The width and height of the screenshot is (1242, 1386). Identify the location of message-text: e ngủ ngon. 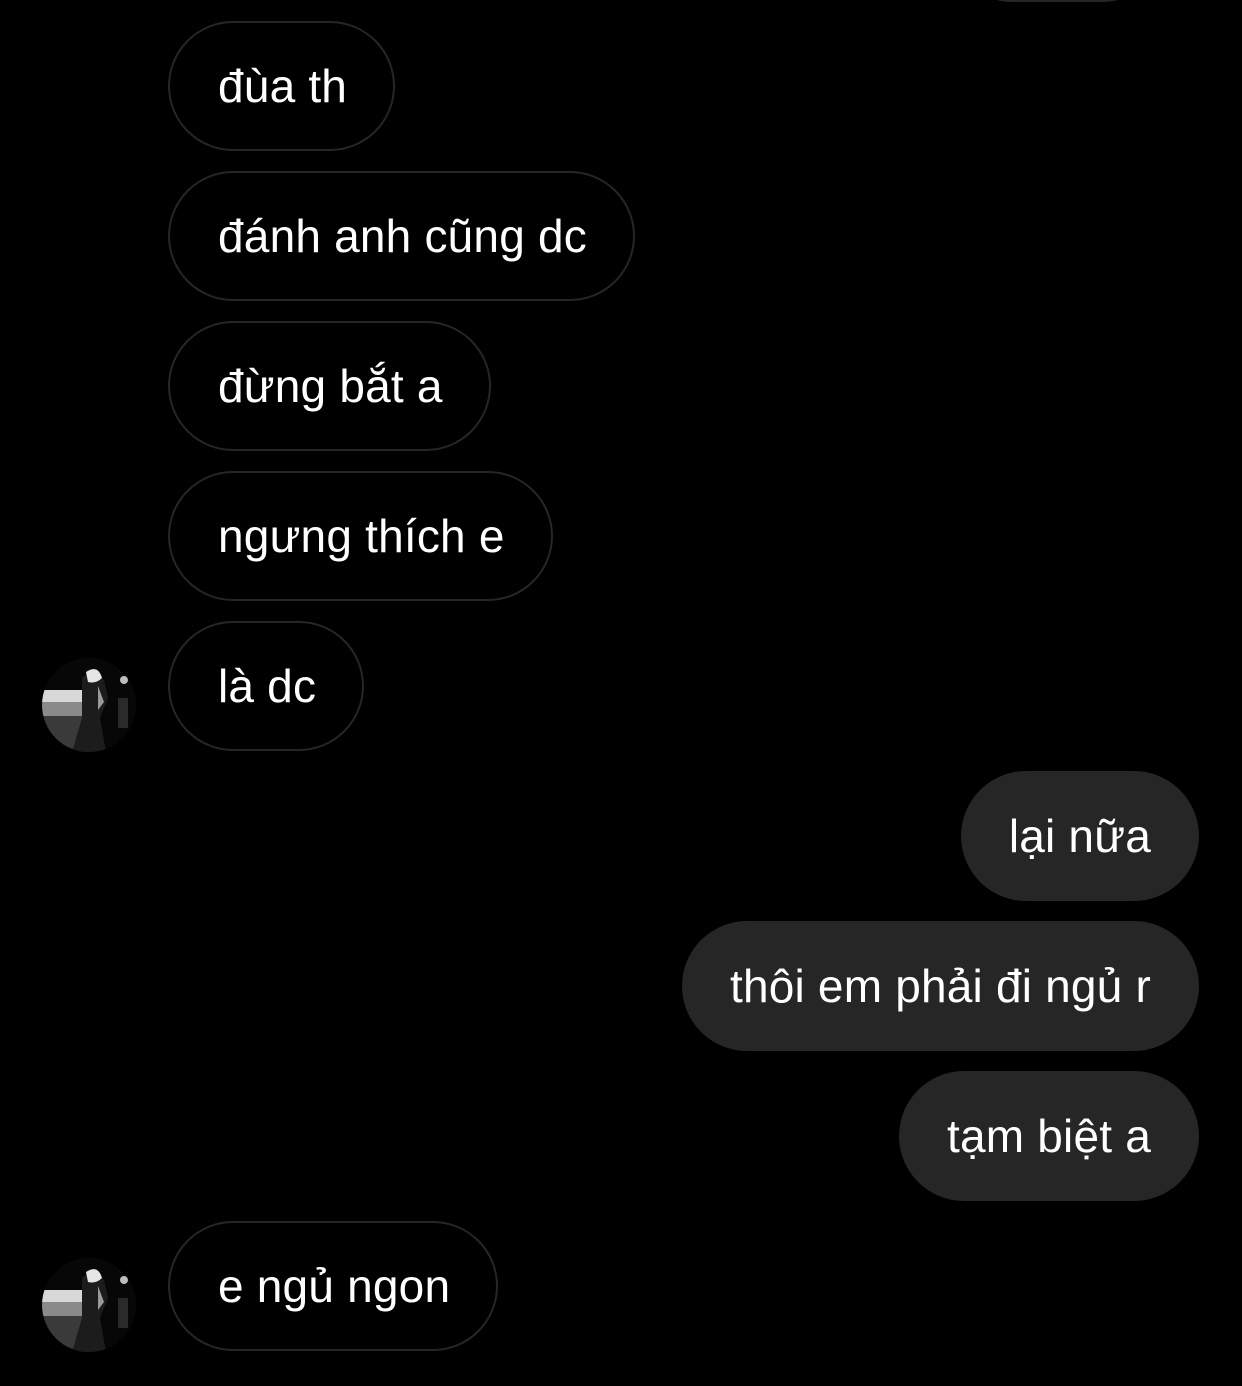
(334, 1286).